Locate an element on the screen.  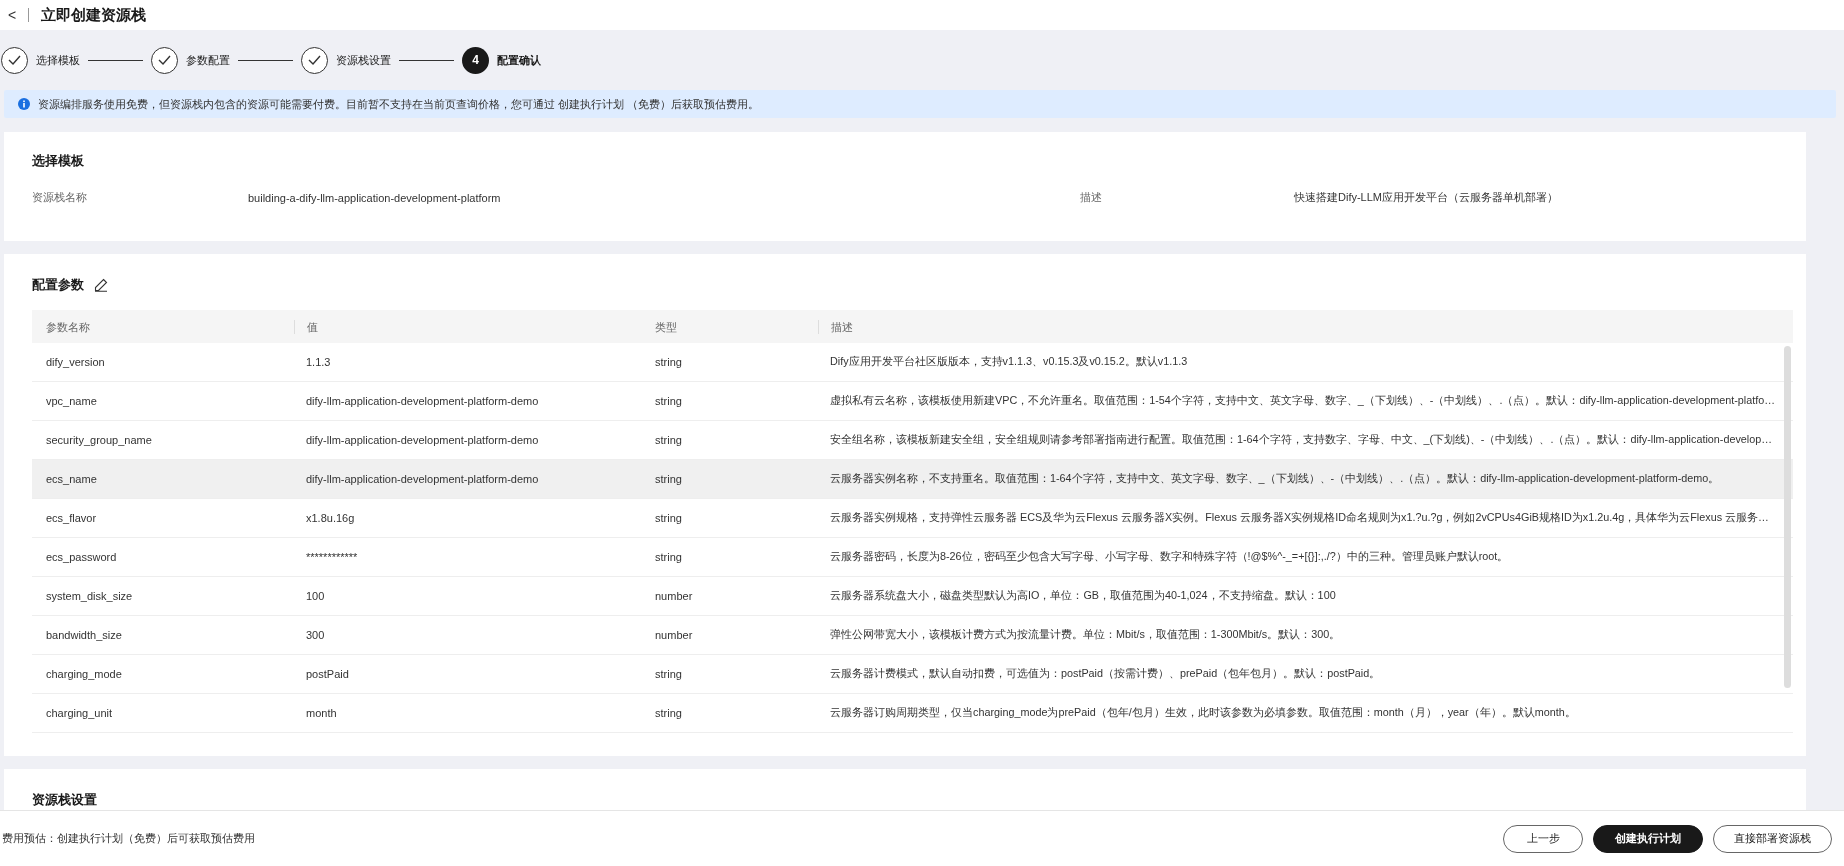
step-number: 4 is located at coordinates (475, 60).